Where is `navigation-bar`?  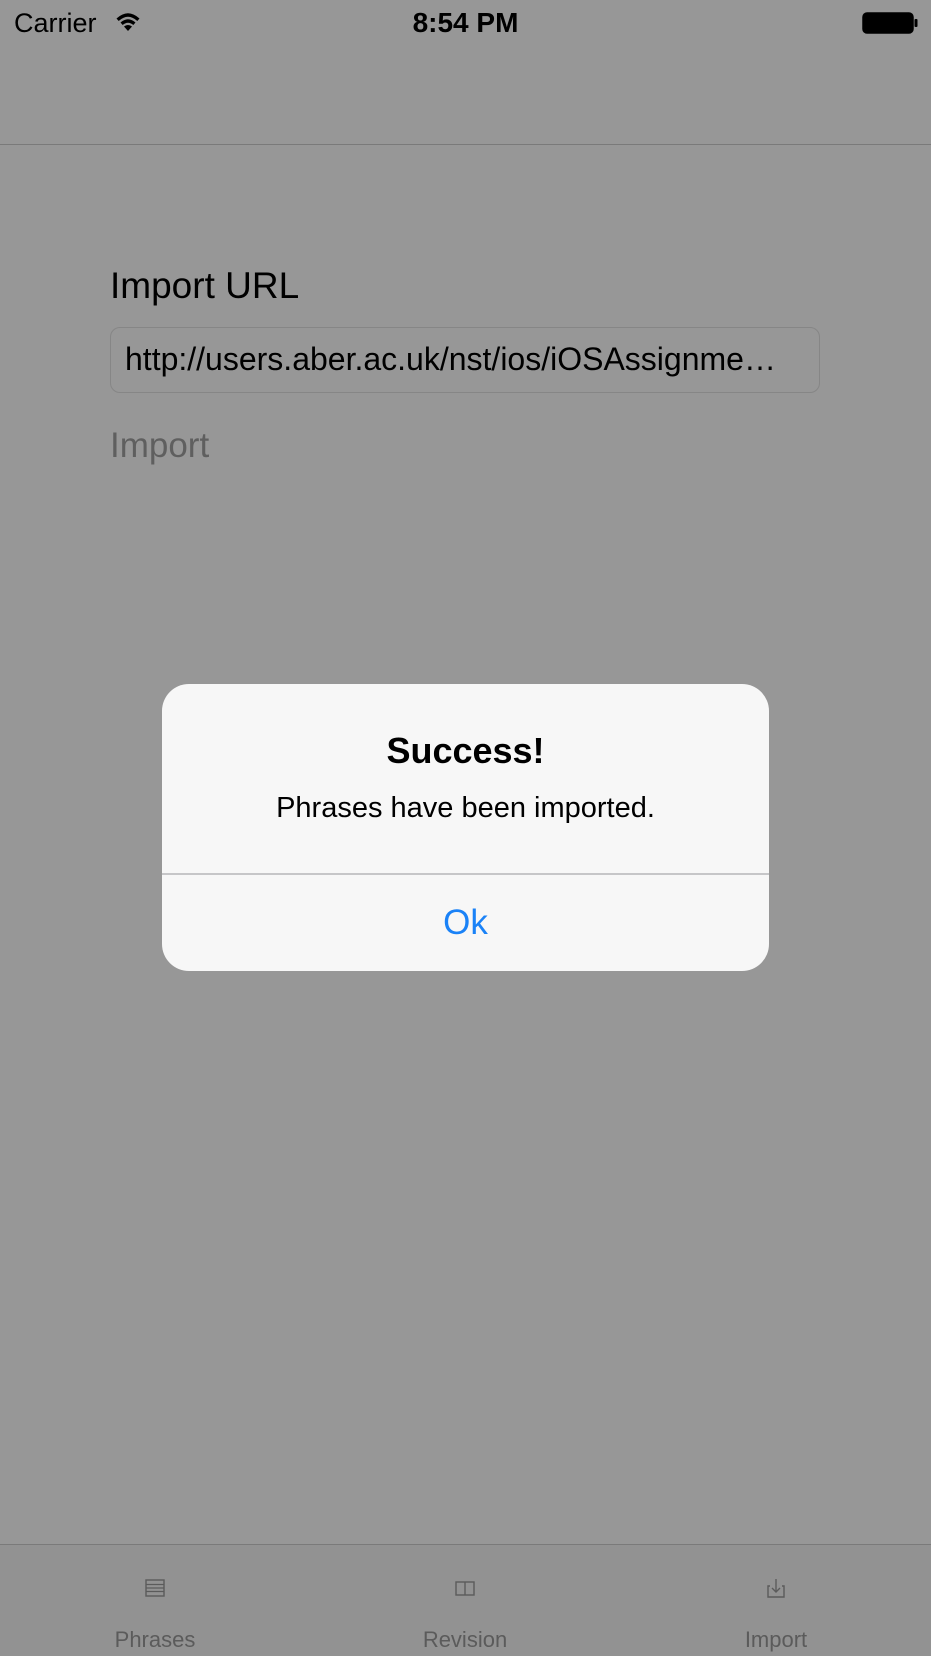
navigation-bar is located at coordinates (465, 95).